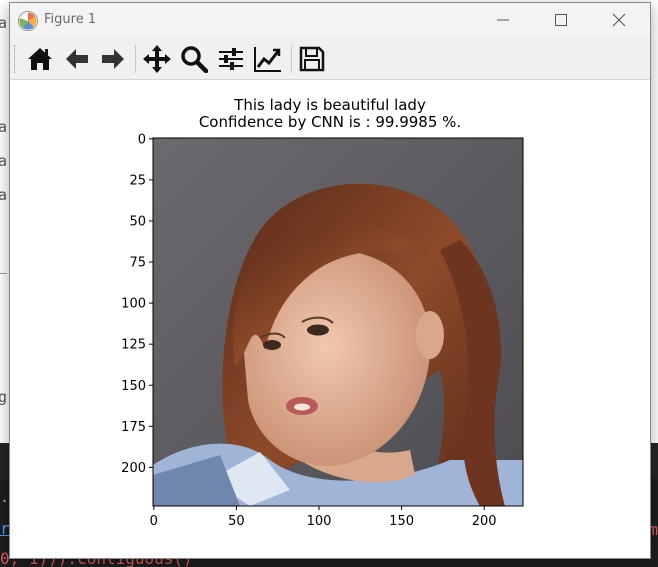 Image resolution: width=658 pixels, height=567 pixels. I want to click on magnifier-icon, so click(194, 59).